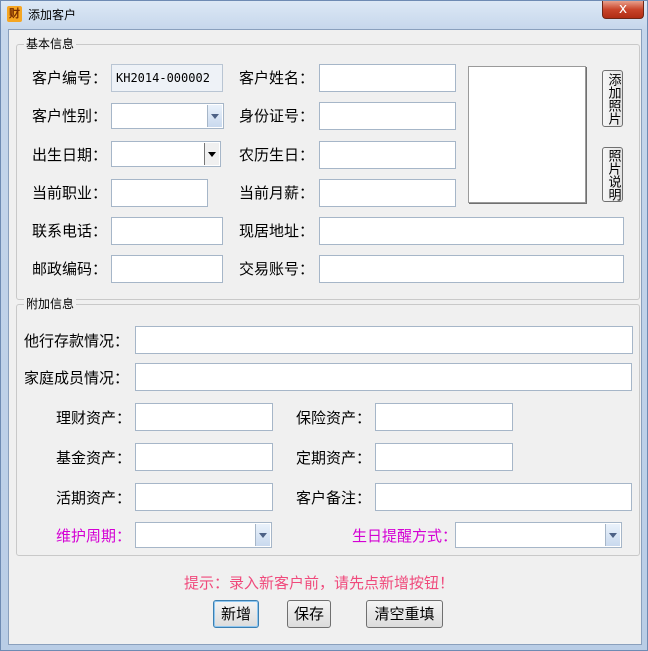 Image resolution: width=648 pixels, height=651 pixels. Describe the element at coordinates (50, 304) in the screenshot. I see `extra-info-title: 附加信息` at that location.